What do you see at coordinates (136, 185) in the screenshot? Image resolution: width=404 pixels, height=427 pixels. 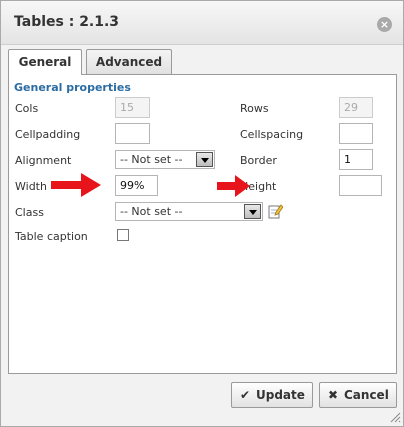 I see `width-field: 99%` at bounding box center [136, 185].